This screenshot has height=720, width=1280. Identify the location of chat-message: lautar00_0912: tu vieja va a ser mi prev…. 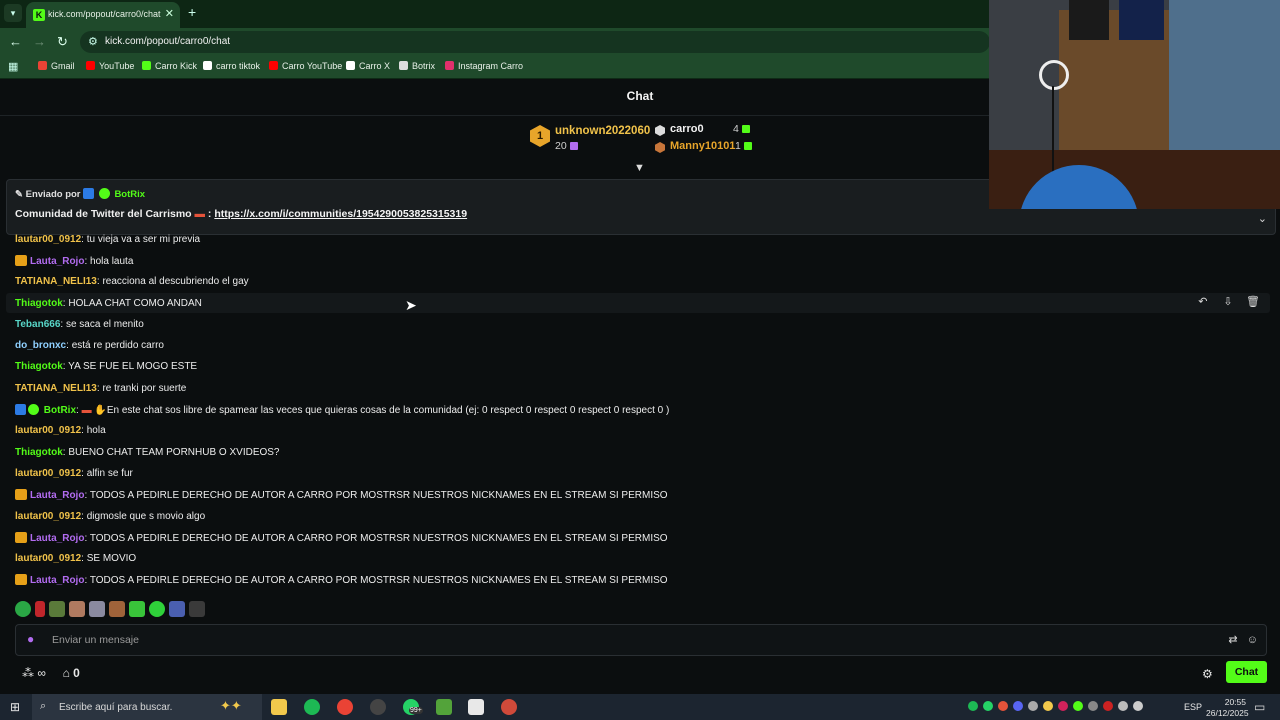
(107, 239).